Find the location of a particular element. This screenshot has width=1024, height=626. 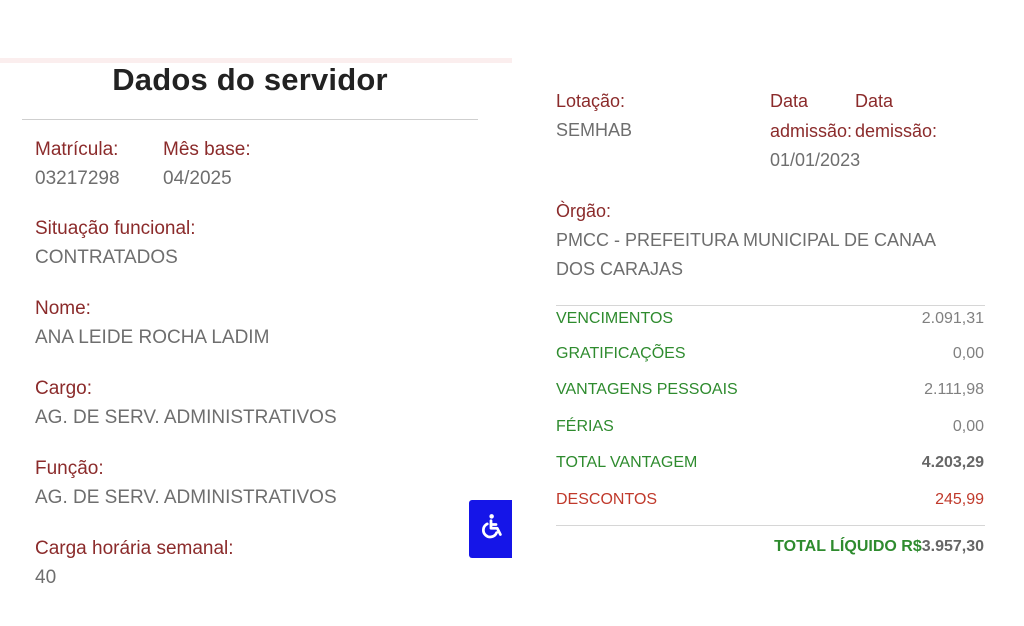

situacao-funcional-value: CONTRATADOS is located at coordinates (106, 257).